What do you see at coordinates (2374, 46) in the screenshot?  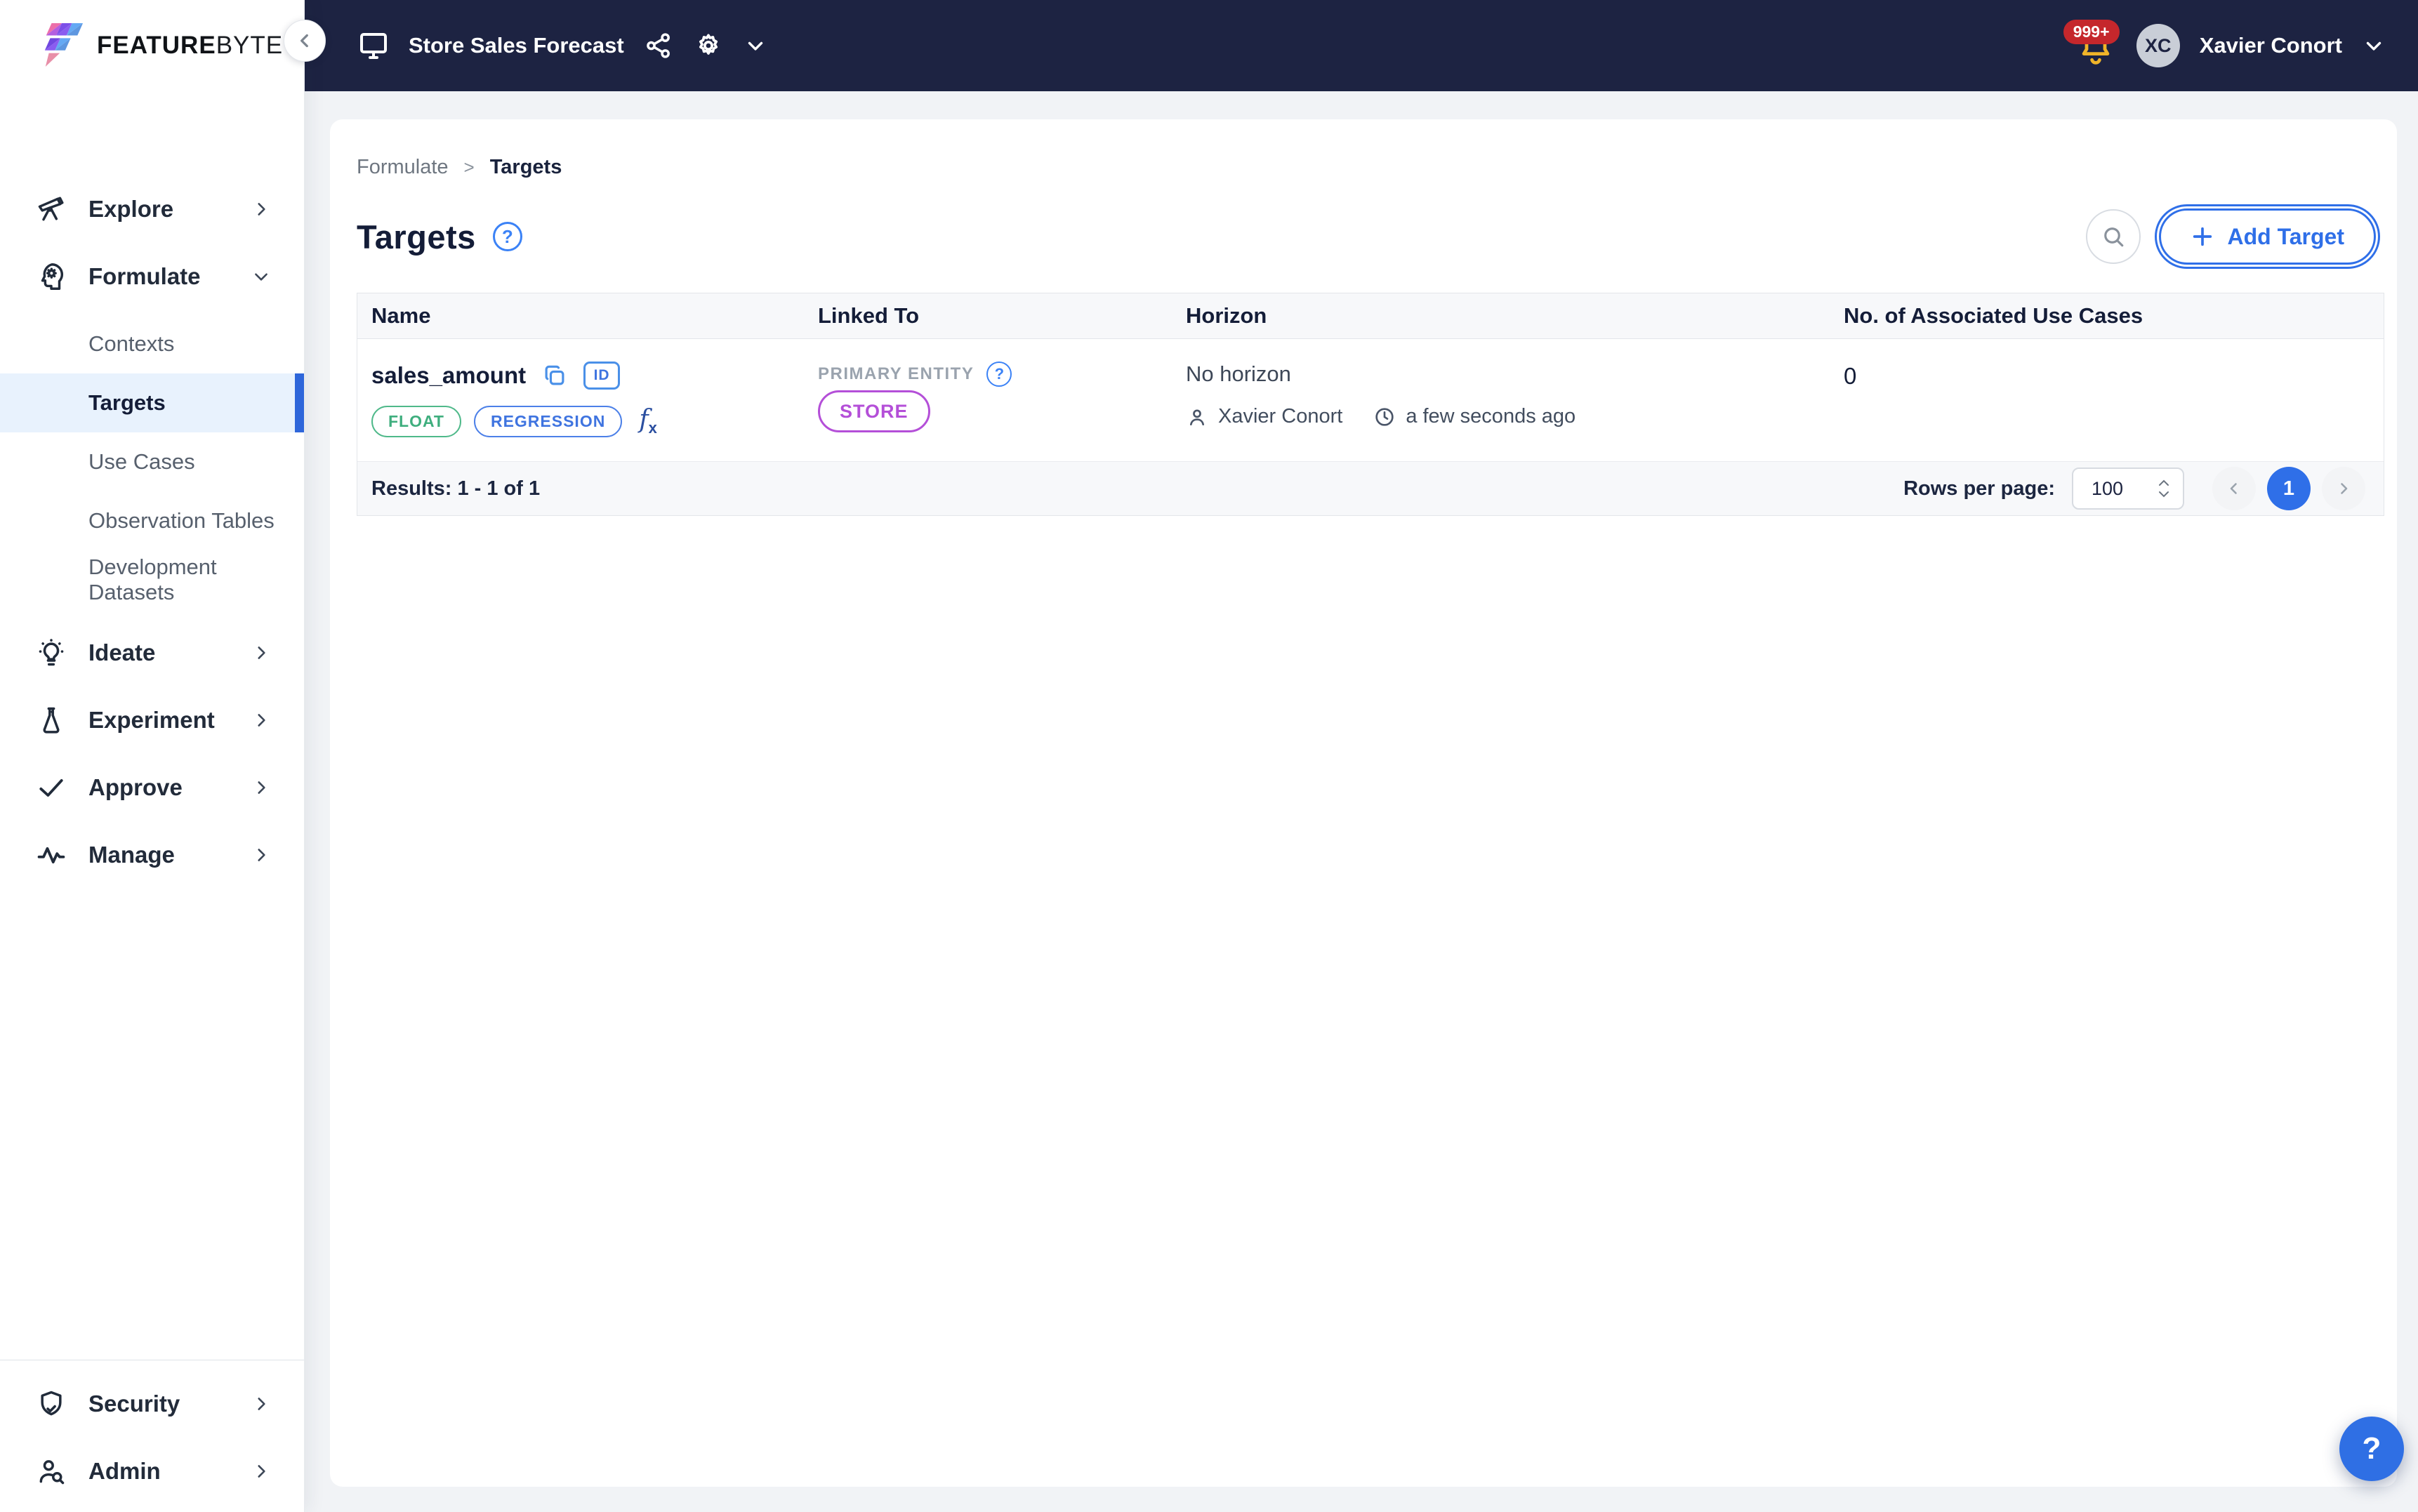 I see `user-menu-chevron-icon` at bounding box center [2374, 46].